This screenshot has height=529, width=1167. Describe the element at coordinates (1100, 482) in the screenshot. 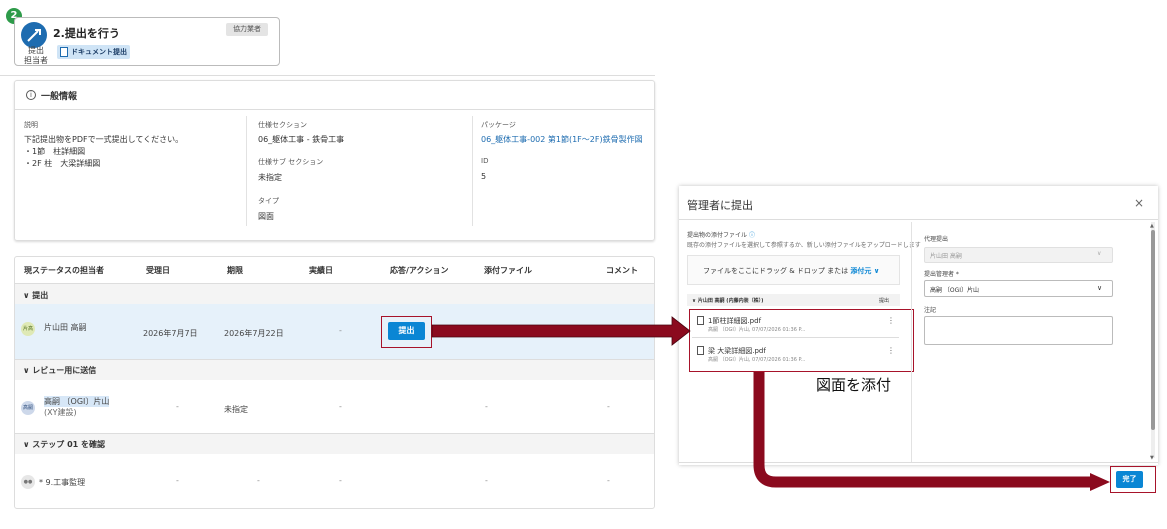

I see `arrow-head-done` at that location.